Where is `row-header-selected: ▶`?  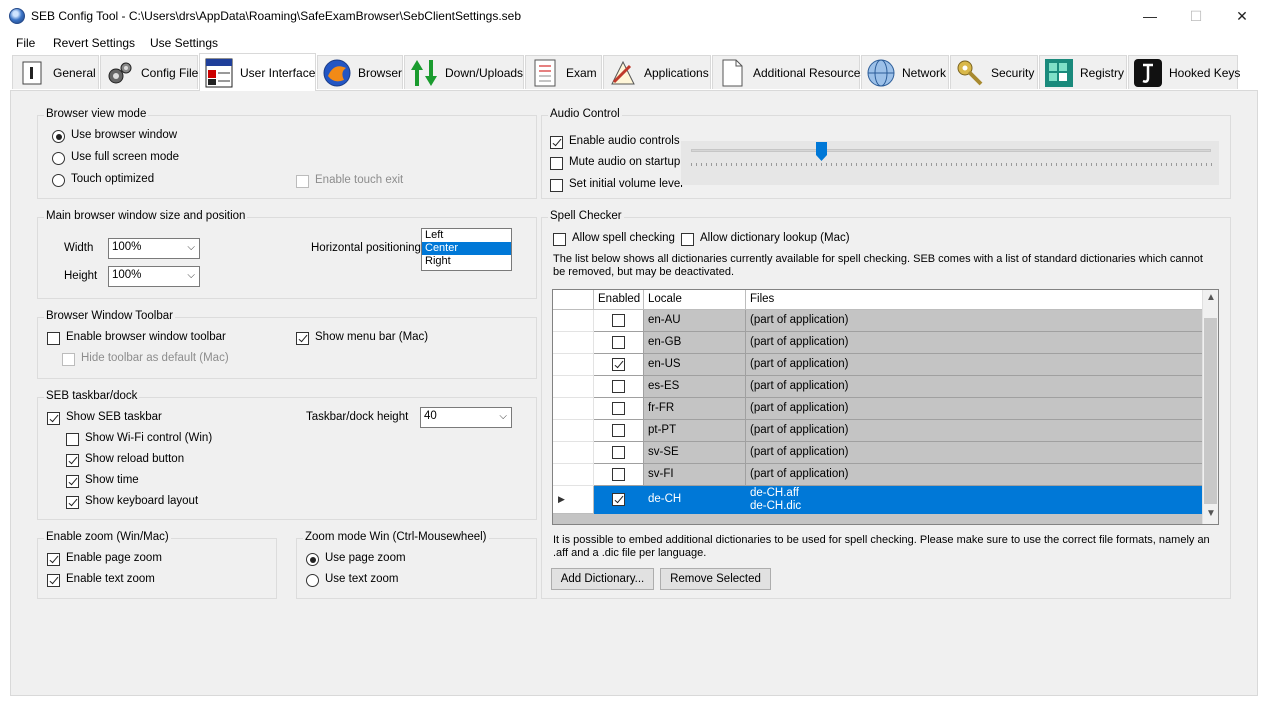 row-header-selected: ▶ is located at coordinates (573, 500).